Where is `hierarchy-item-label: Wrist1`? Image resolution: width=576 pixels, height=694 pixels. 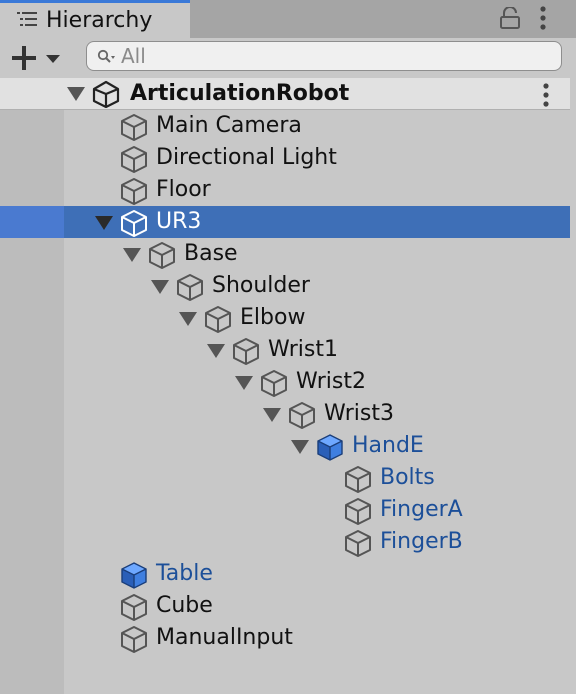 hierarchy-item-label: Wrist1 is located at coordinates (303, 349).